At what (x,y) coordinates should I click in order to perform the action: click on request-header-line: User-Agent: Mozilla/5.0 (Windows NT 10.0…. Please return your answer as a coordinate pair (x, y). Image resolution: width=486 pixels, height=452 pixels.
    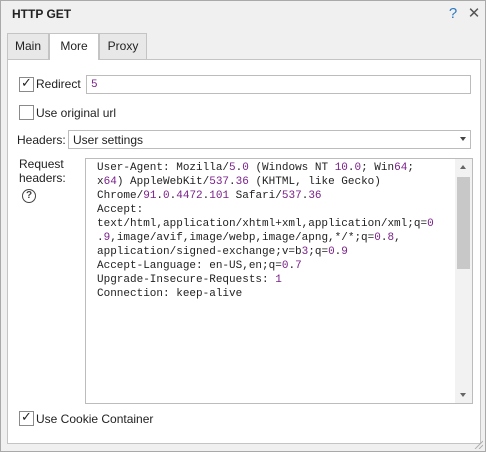
    Looking at the image, I should click on (255, 168).